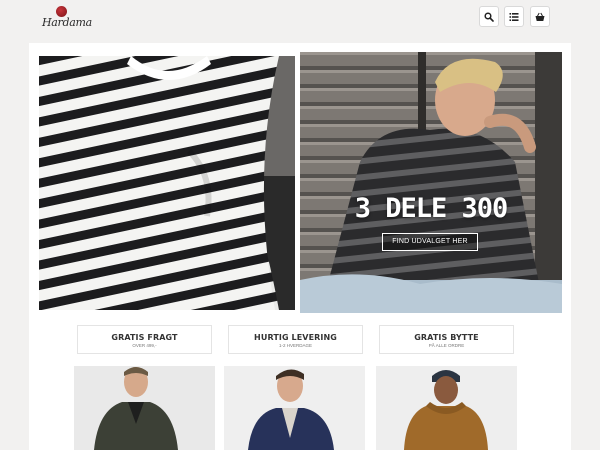  I want to click on usp-fast-delivery: HURTIG LEVERING 1-2 HVERDAGE, so click(295, 339).